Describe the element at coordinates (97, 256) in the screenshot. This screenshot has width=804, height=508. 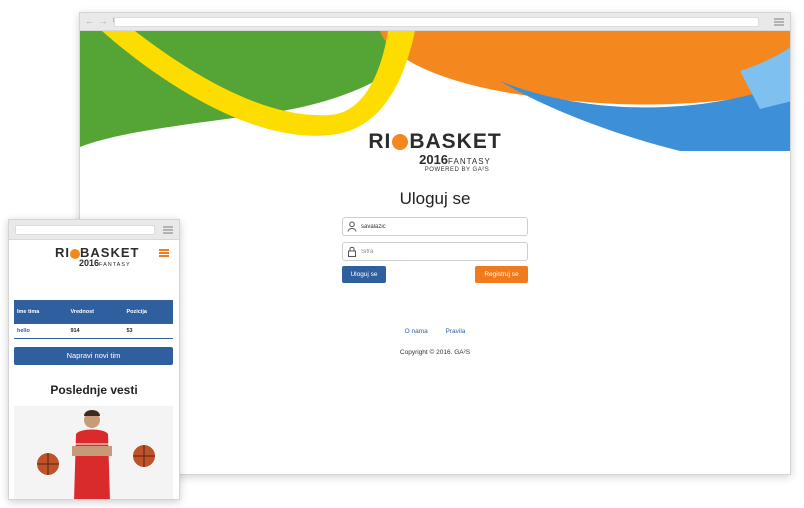
I see `mobile-riobasket-logo: RI BASKET 2016FANTASY` at that location.